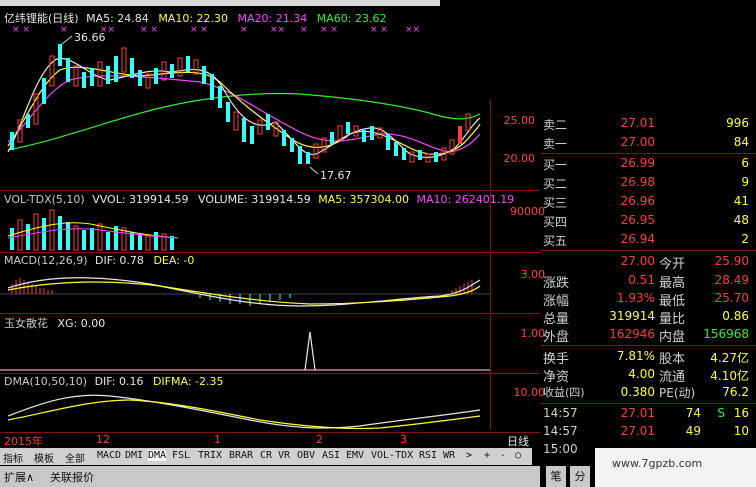  Describe the element at coordinates (741, 142) in the screenshot. I see `ask-volume: 84` at that location.